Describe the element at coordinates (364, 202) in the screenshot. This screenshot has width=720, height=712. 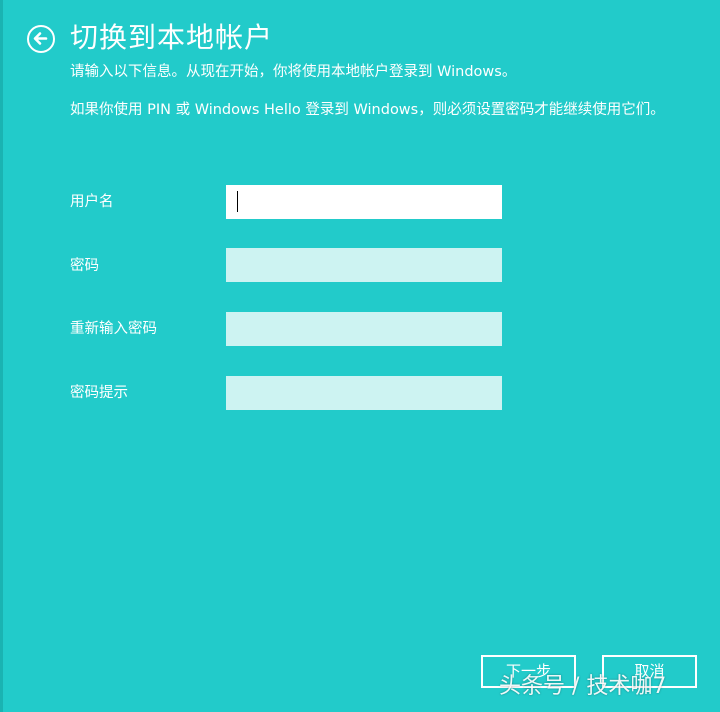
I see `username-field` at that location.